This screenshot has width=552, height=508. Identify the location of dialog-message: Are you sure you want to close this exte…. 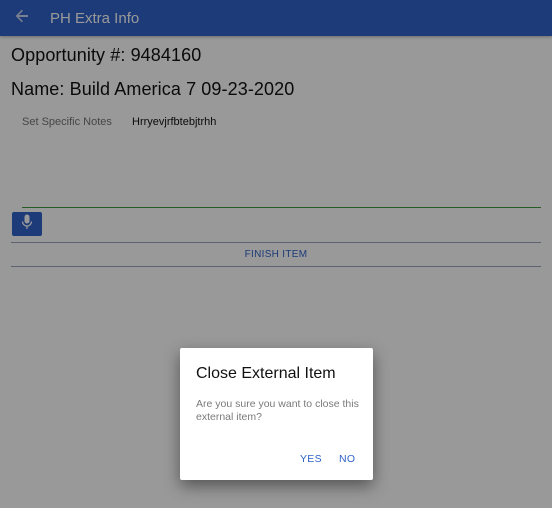
(277, 410).